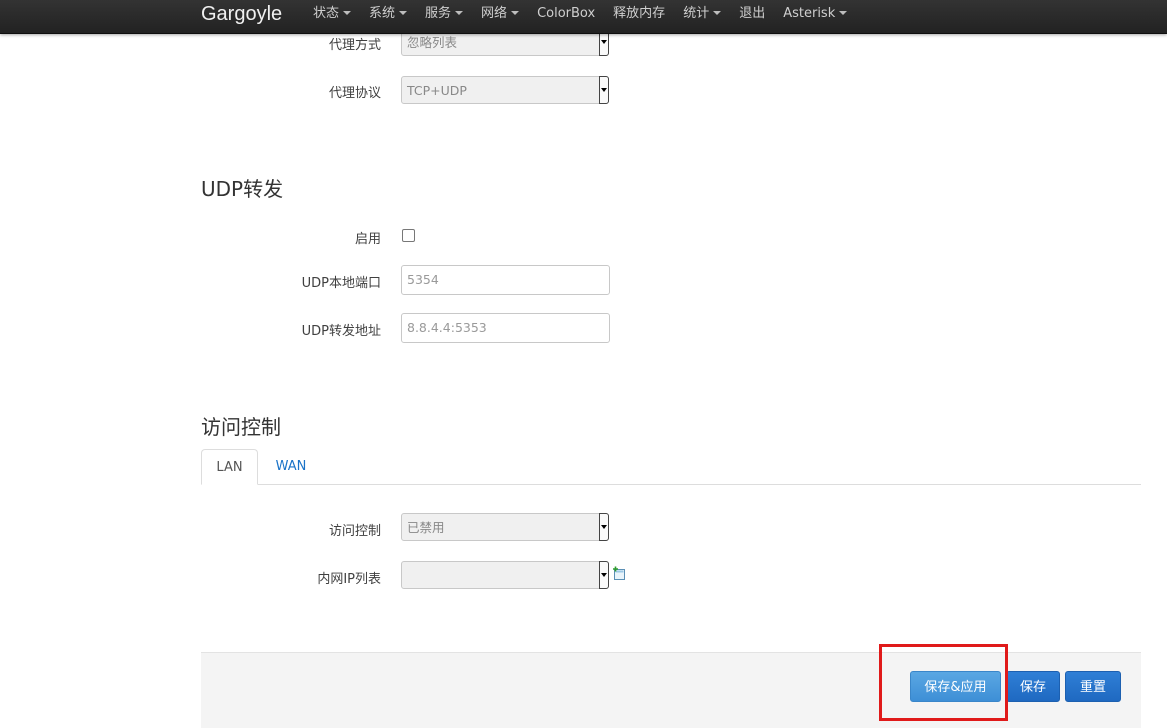  Describe the element at coordinates (349, 579) in the screenshot. I see `lan-ip-list-label: 内网IP列表` at that location.